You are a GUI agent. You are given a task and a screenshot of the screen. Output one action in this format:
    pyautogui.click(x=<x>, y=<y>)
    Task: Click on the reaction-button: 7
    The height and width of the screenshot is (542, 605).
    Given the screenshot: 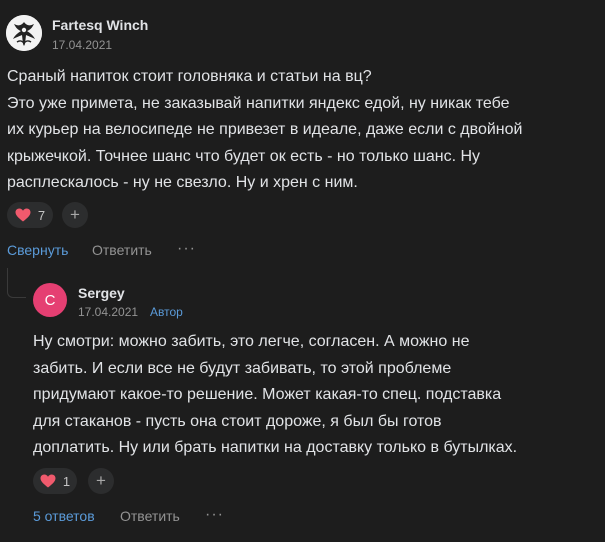 What is the action you would take?
    pyautogui.click(x=30, y=215)
    